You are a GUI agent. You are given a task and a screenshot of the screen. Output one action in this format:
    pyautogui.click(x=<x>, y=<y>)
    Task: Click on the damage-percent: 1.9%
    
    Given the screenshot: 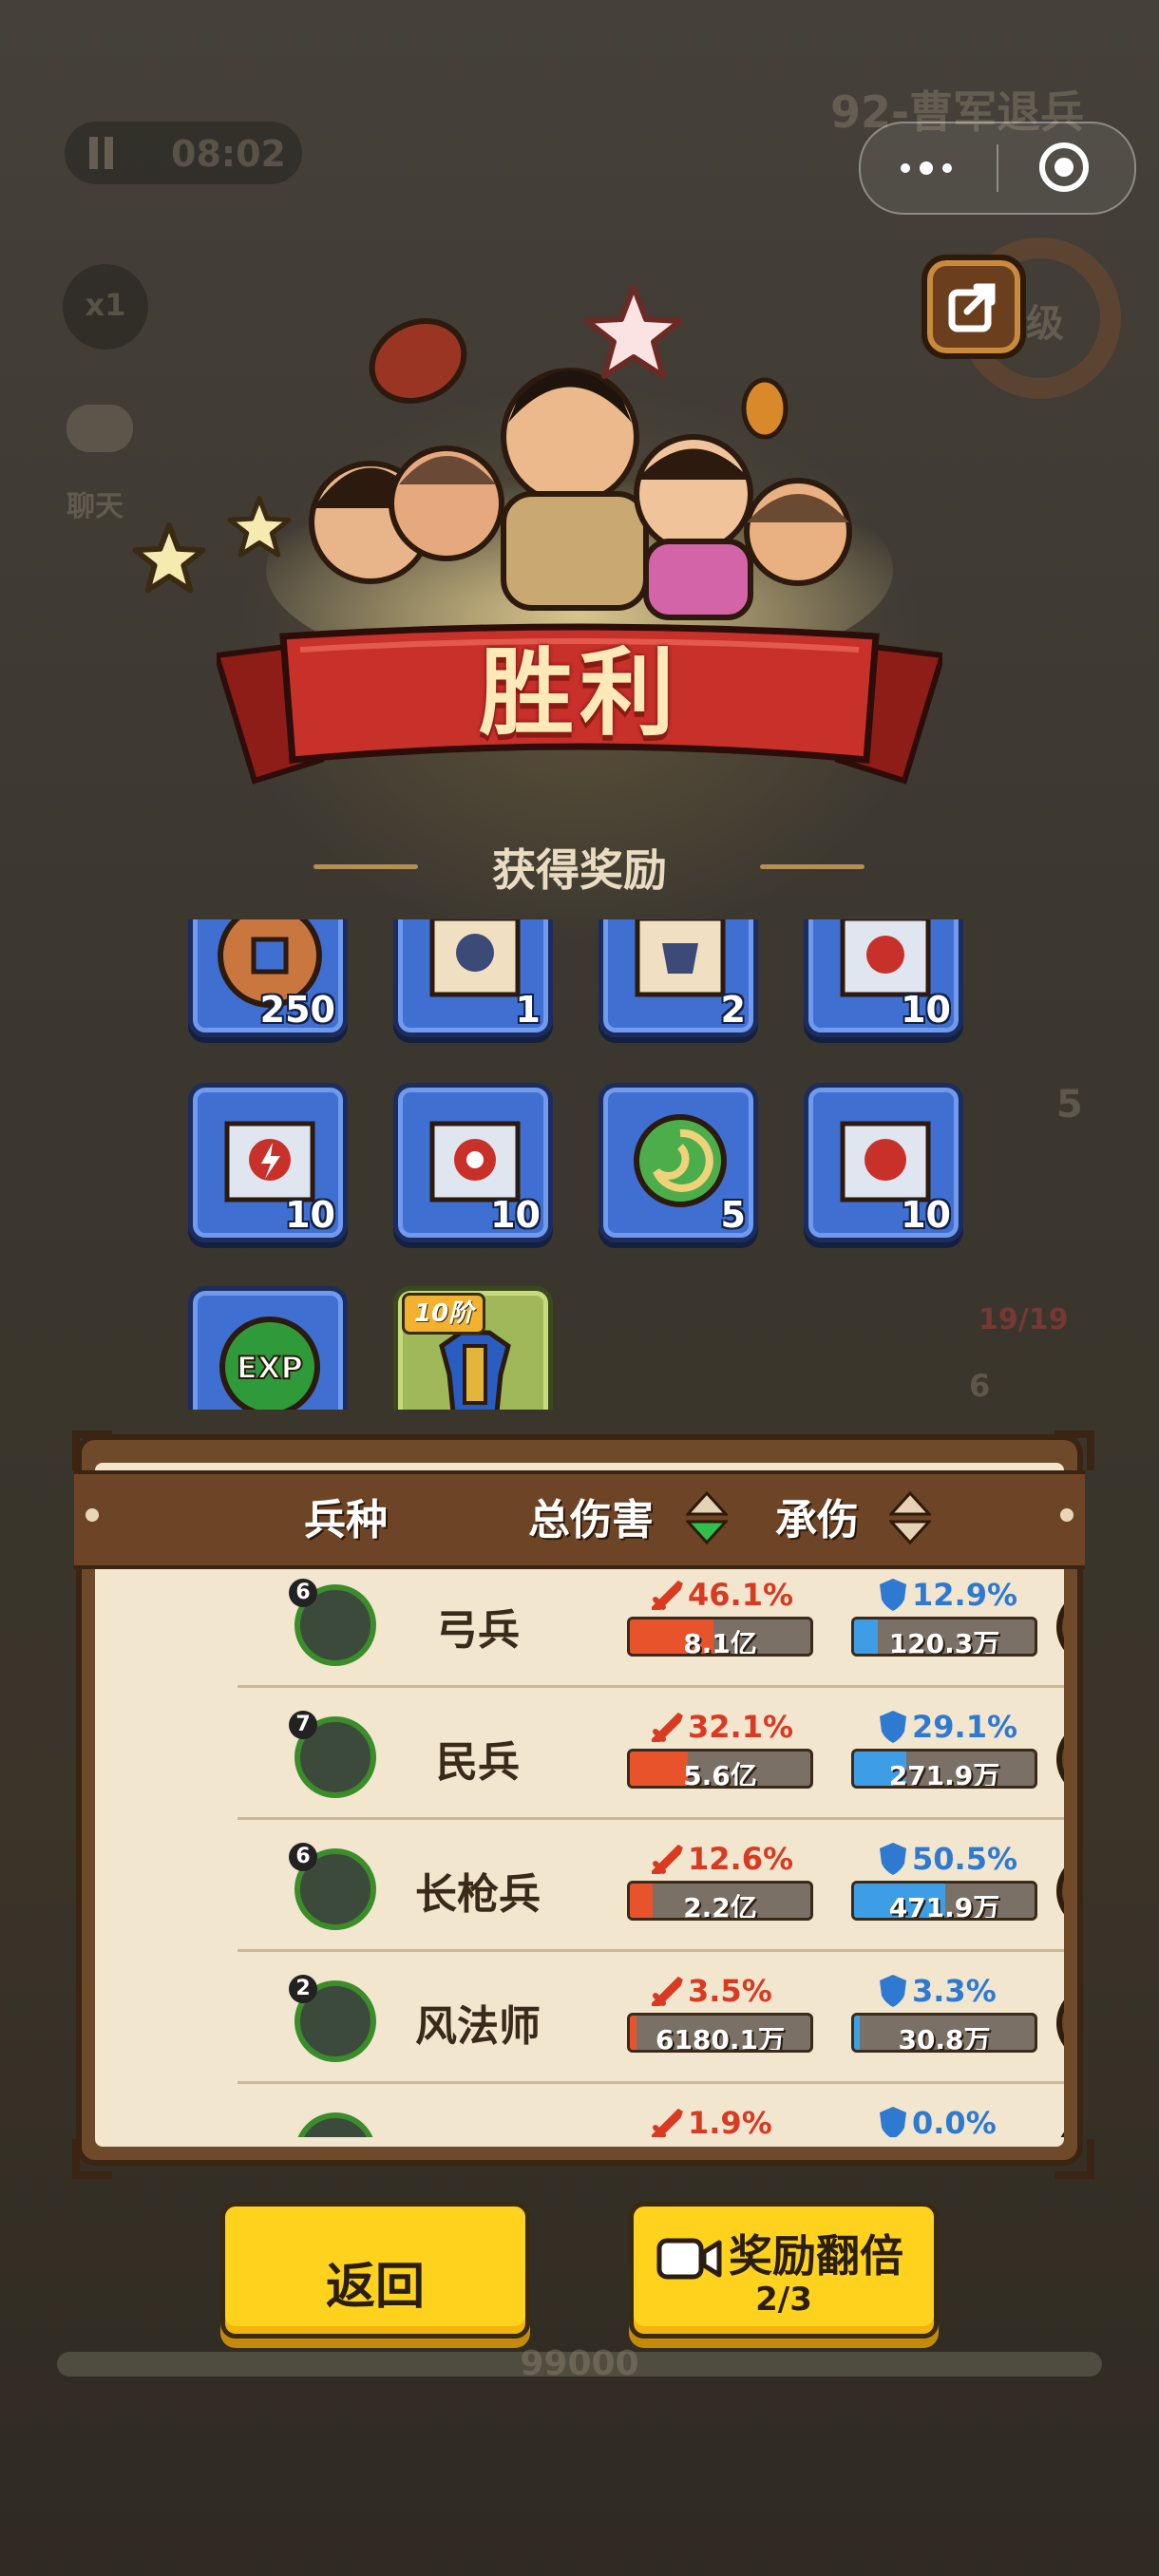 What is the action you would take?
    pyautogui.click(x=730, y=2121)
    